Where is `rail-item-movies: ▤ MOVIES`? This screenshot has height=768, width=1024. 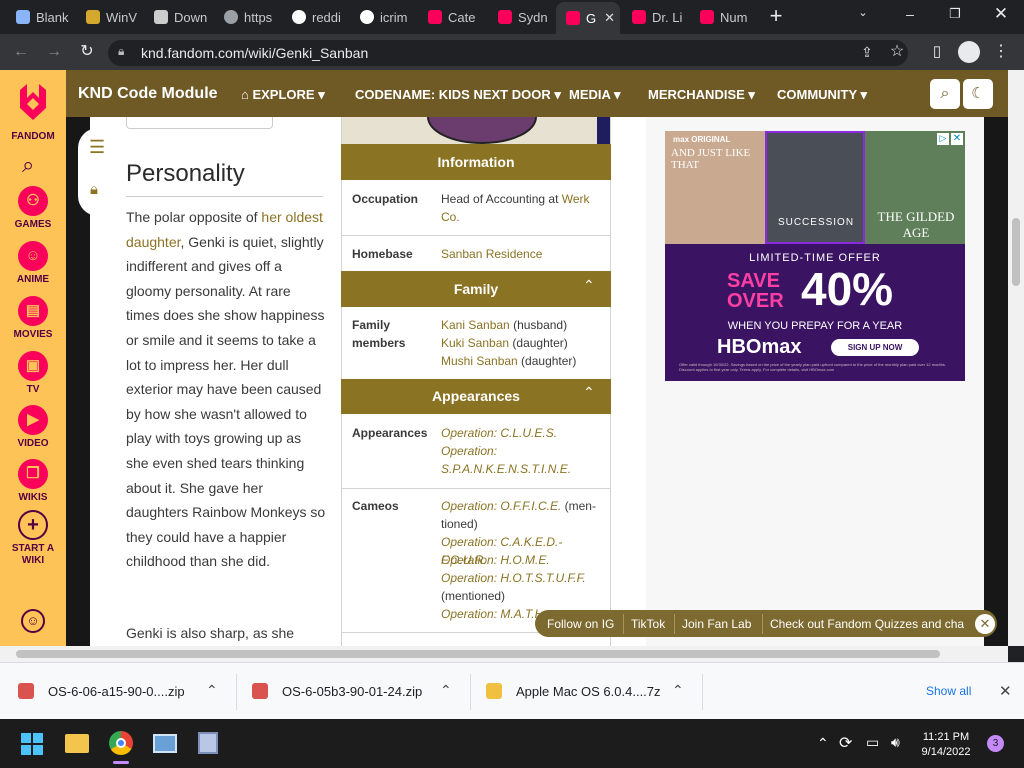 rail-item-movies: ▤ MOVIES is located at coordinates (33, 318).